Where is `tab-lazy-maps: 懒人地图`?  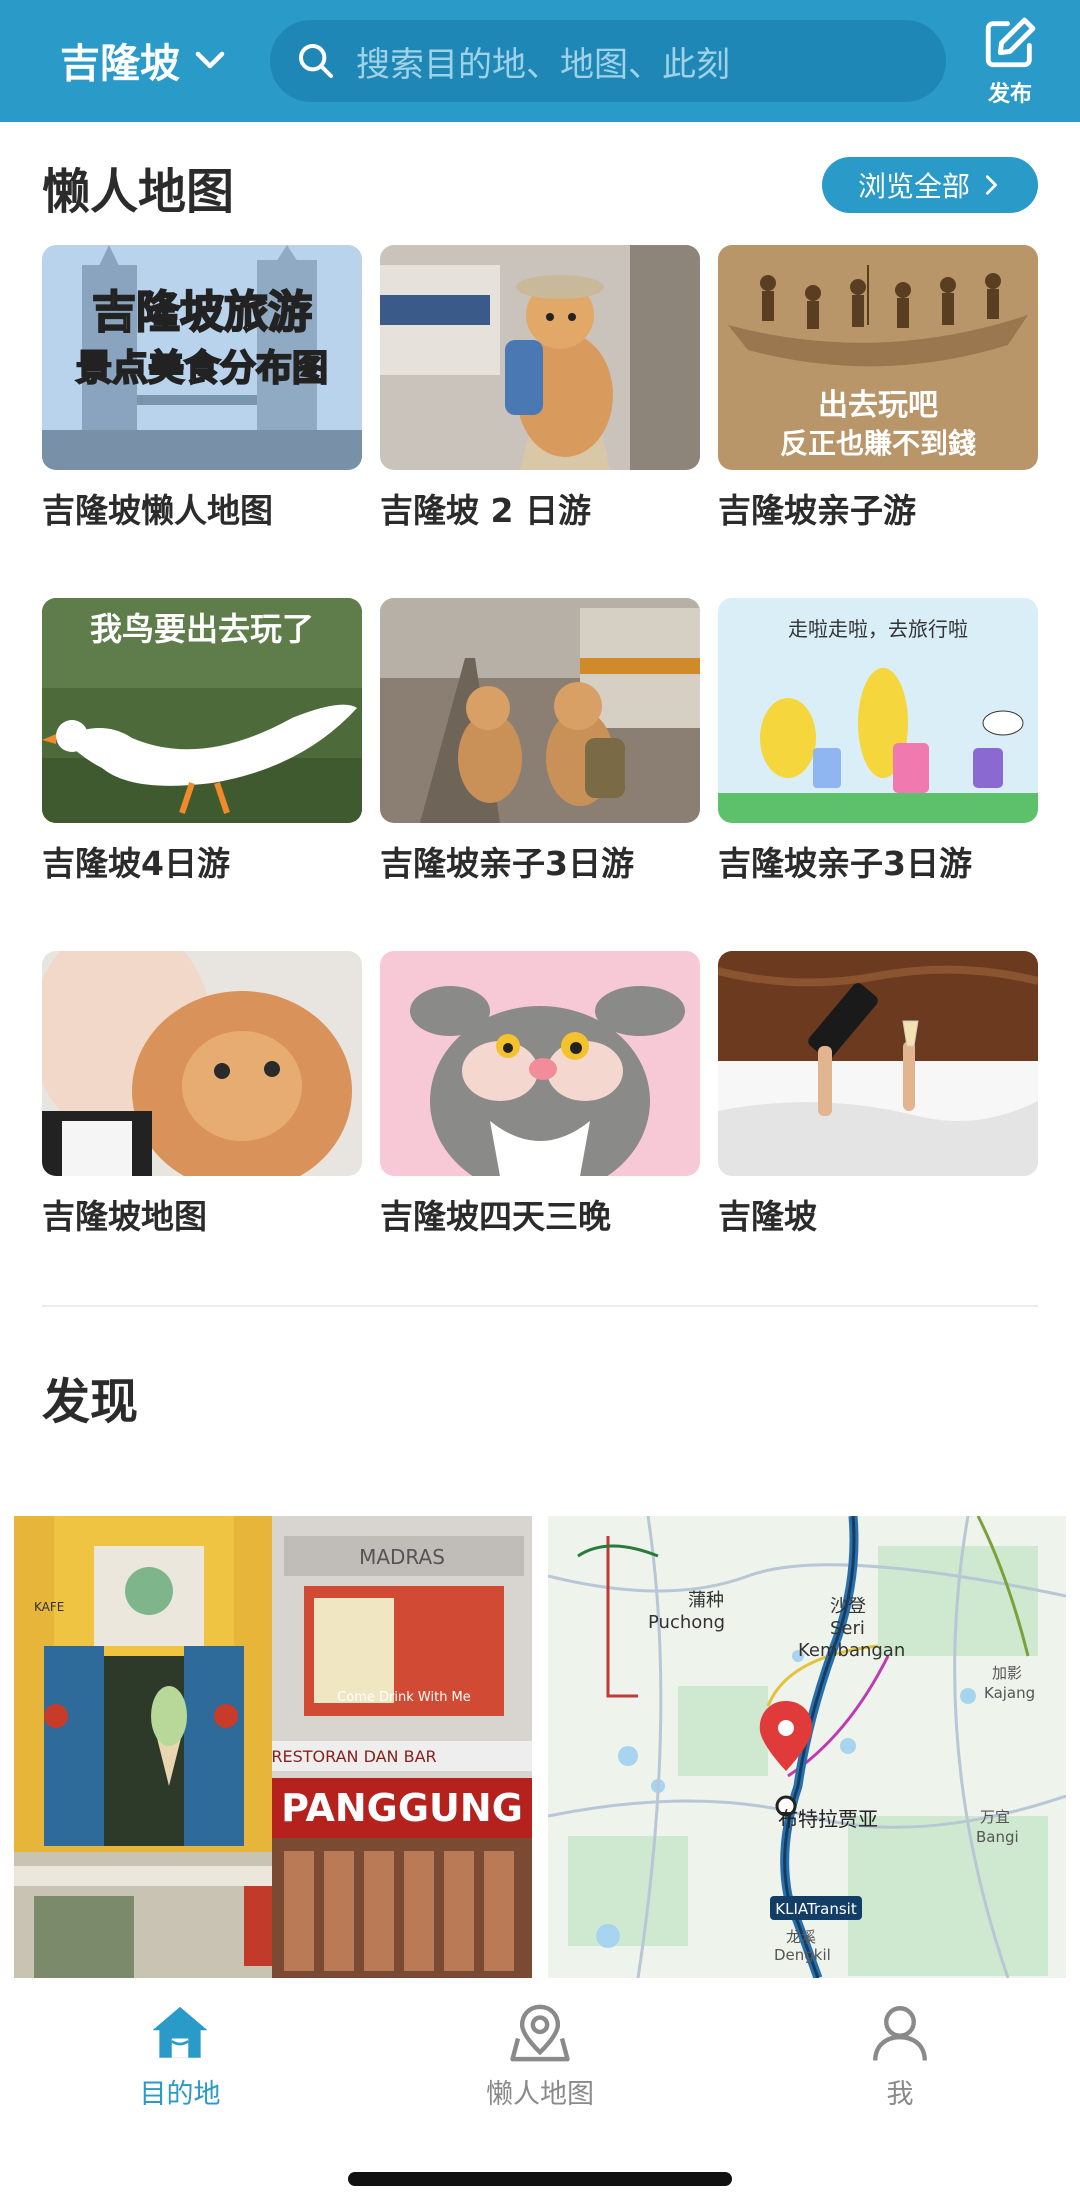 tab-lazy-maps: 懒人地图 is located at coordinates (540, 2055).